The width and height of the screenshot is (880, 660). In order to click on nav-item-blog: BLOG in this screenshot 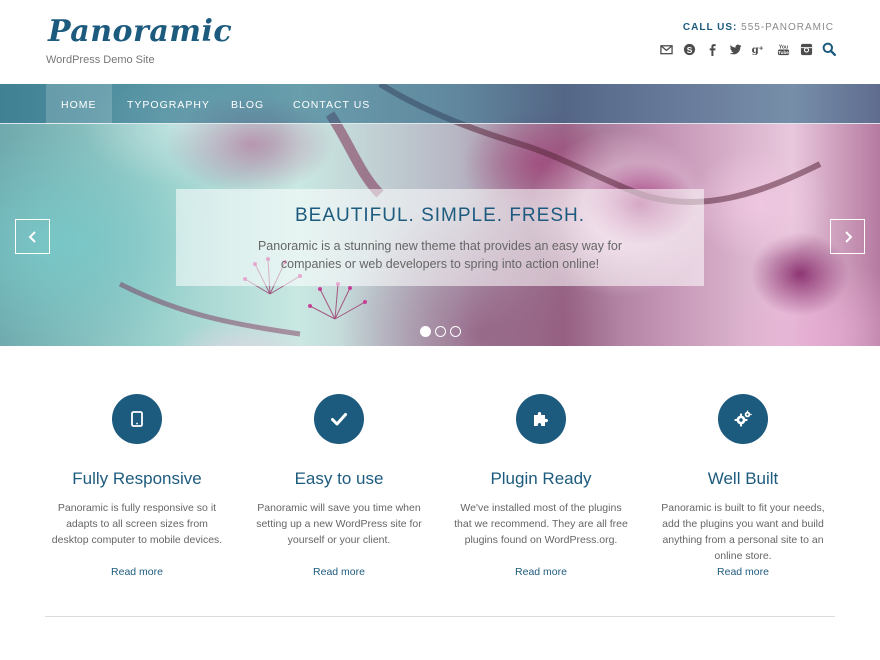, I will do `click(247, 104)`.